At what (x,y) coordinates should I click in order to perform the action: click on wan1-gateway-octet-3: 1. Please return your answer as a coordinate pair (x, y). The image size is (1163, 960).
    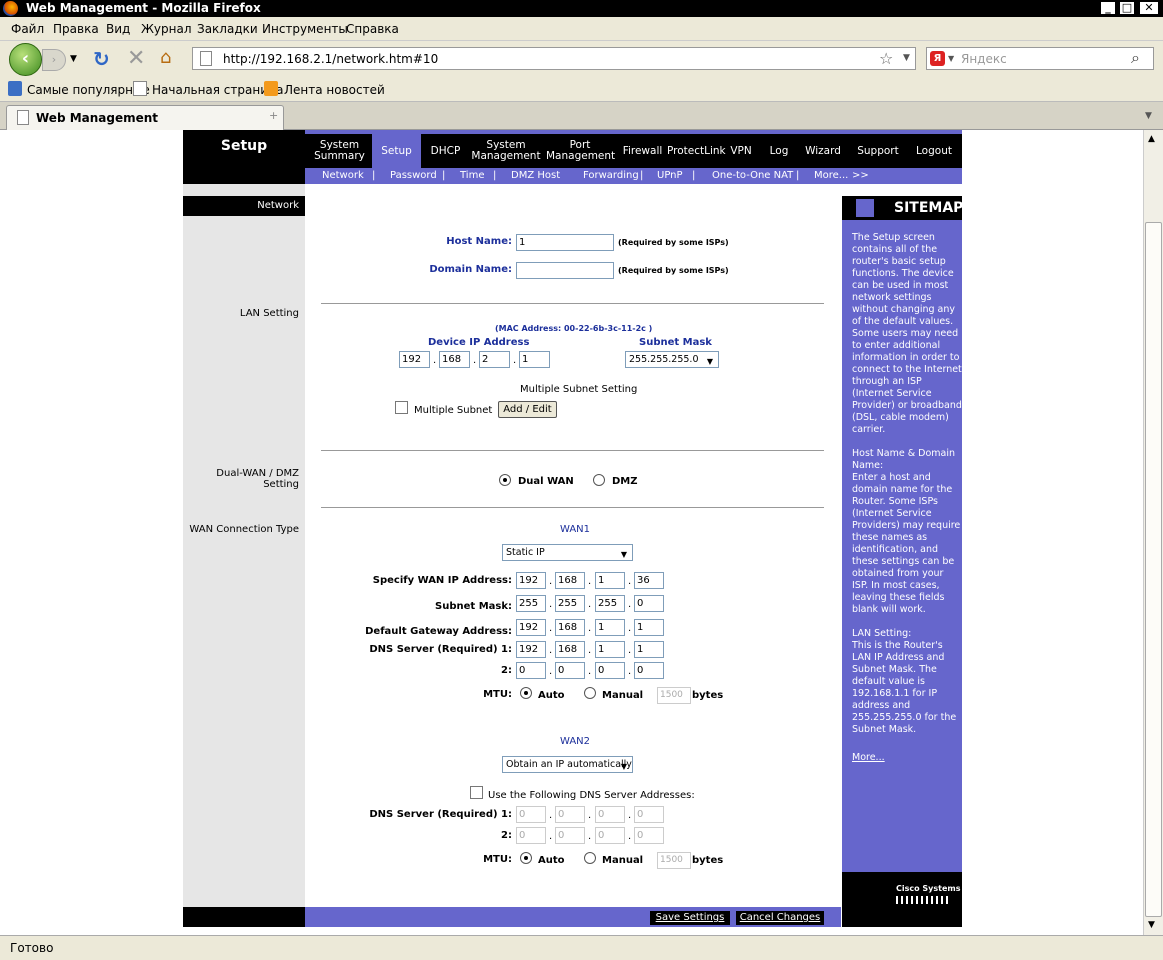
    Looking at the image, I should click on (610, 627).